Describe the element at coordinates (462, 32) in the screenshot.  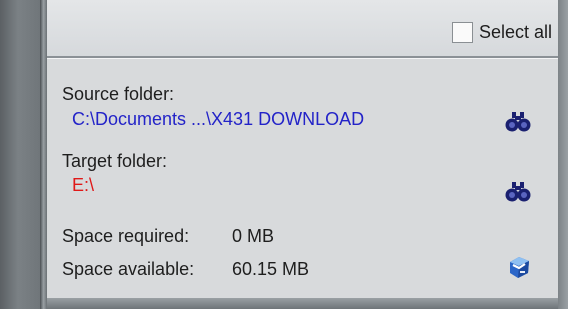
I see `select-all-checkbox` at that location.